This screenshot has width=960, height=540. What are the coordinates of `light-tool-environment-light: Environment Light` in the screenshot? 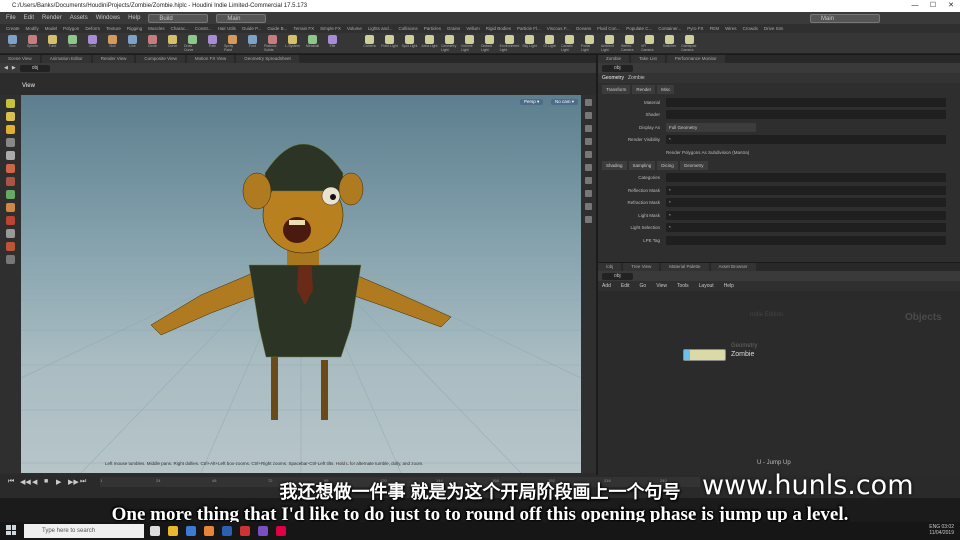 It's located at (509, 43).